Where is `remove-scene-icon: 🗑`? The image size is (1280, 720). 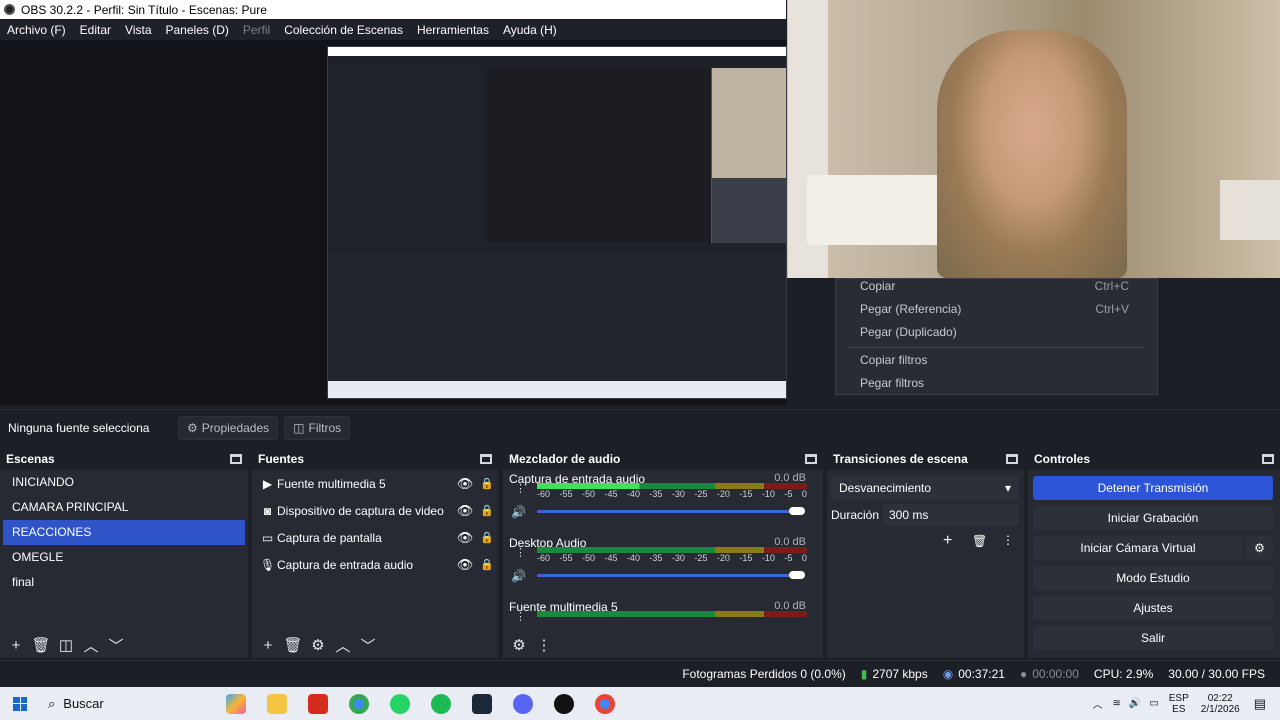 remove-scene-icon: 🗑 is located at coordinates (41, 645).